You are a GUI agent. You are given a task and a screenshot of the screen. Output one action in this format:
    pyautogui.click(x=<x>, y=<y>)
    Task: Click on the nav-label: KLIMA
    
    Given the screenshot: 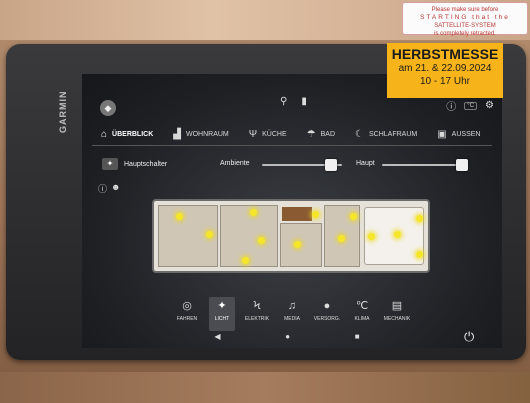 What is the action you would take?
    pyautogui.click(x=362, y=319)
    